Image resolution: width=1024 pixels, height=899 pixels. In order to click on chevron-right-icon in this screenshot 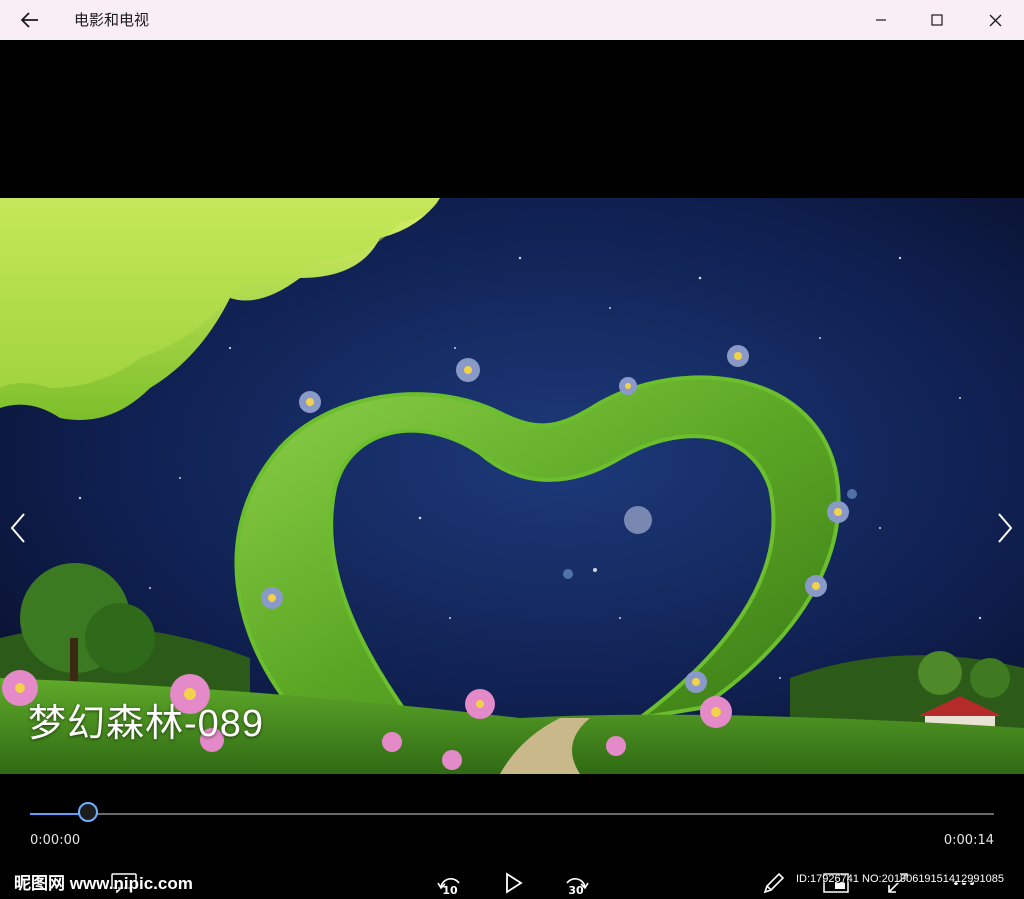, I will do `click(1005, 528)`.